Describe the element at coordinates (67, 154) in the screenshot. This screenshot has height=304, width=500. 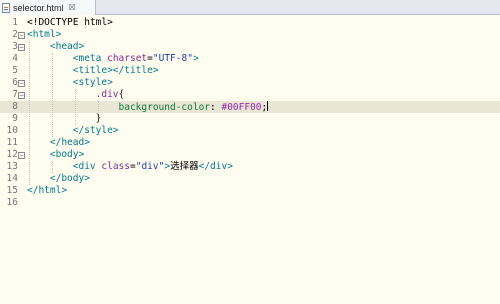
I see `code-token: <body>` at that location.